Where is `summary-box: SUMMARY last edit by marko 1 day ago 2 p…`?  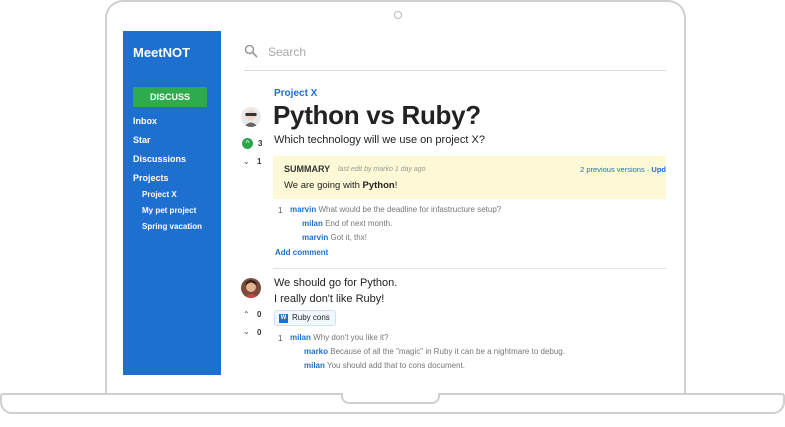 summary-box: SUMMARY last edit by marko 1 day ago 2 p… is located at coordinates (469, 177).